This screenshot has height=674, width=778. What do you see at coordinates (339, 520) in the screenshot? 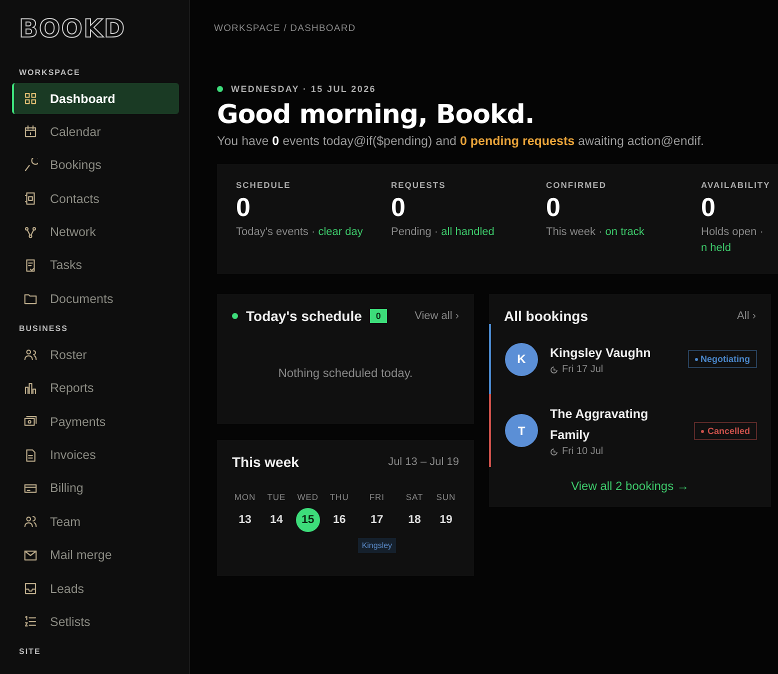
I see `day-number: 16` at bounding box center [339, 520].